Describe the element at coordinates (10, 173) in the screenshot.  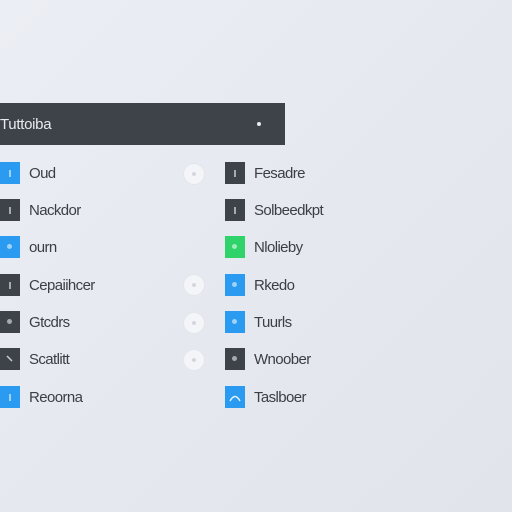
I see `left-item-0-icon` at that location.